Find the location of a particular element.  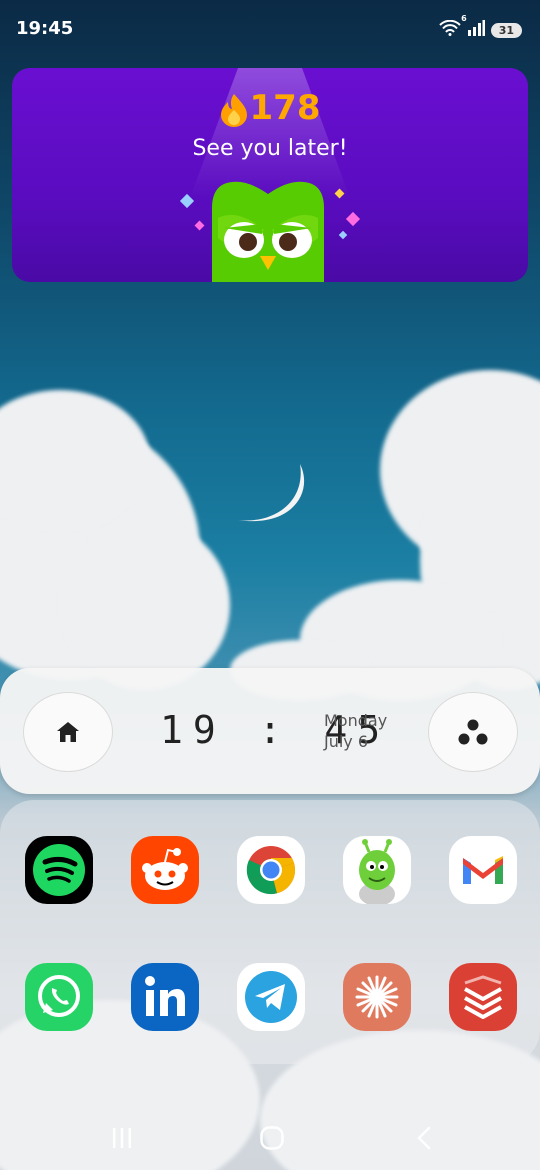

status-icons: 6 31 is located at coordinates (480, 27).